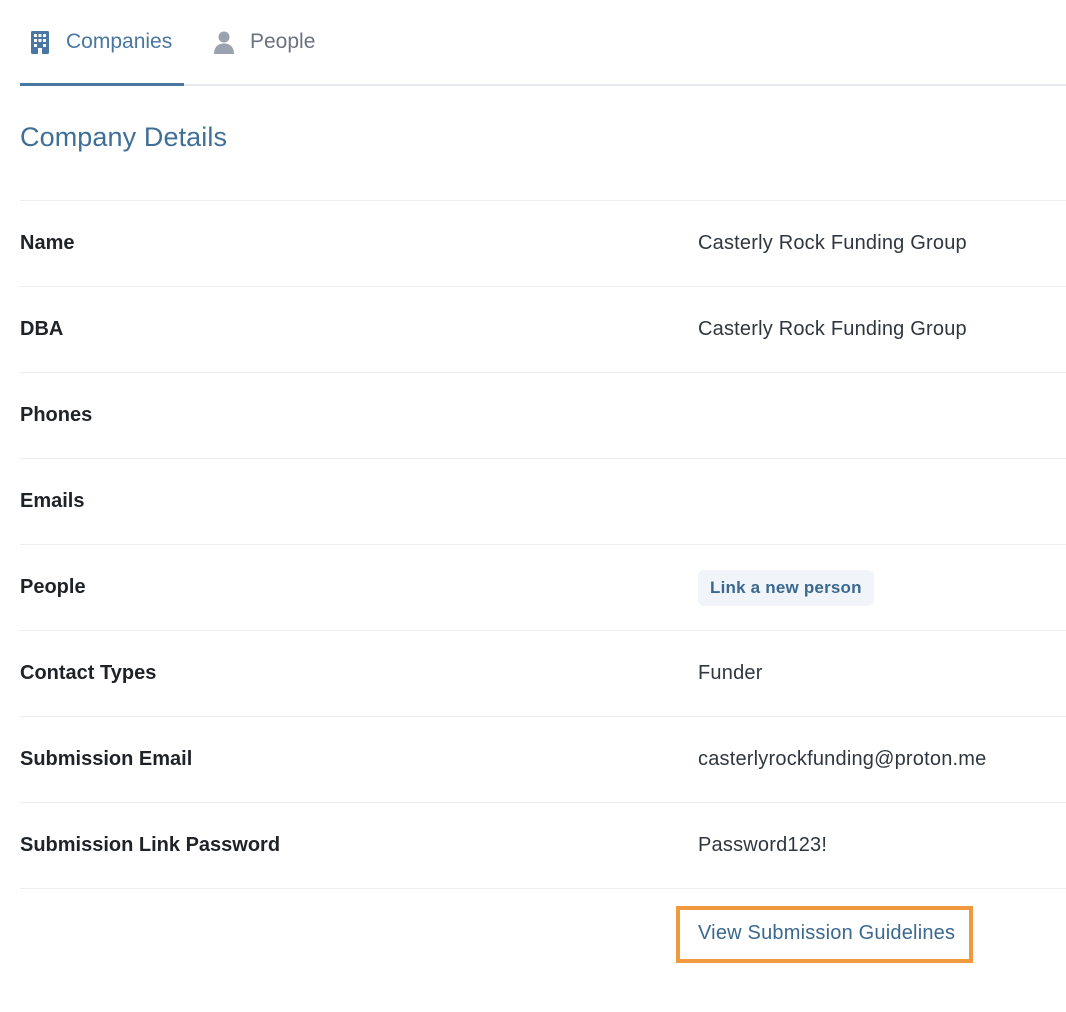 The height and width of the screenshot is (1012, 1066). I want to click on view-submission-guidelines-link: View Submission Guidelines, so click(825, 934).